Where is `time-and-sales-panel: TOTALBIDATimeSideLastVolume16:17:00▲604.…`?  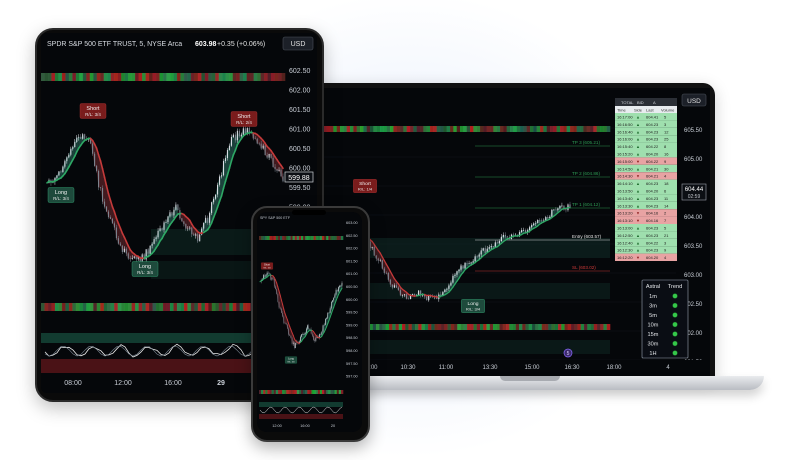 time-and-sales-panel: TOTALBIDATimeSideLastVolume16:17:00▲604.… is located at coordinates (646, 179).